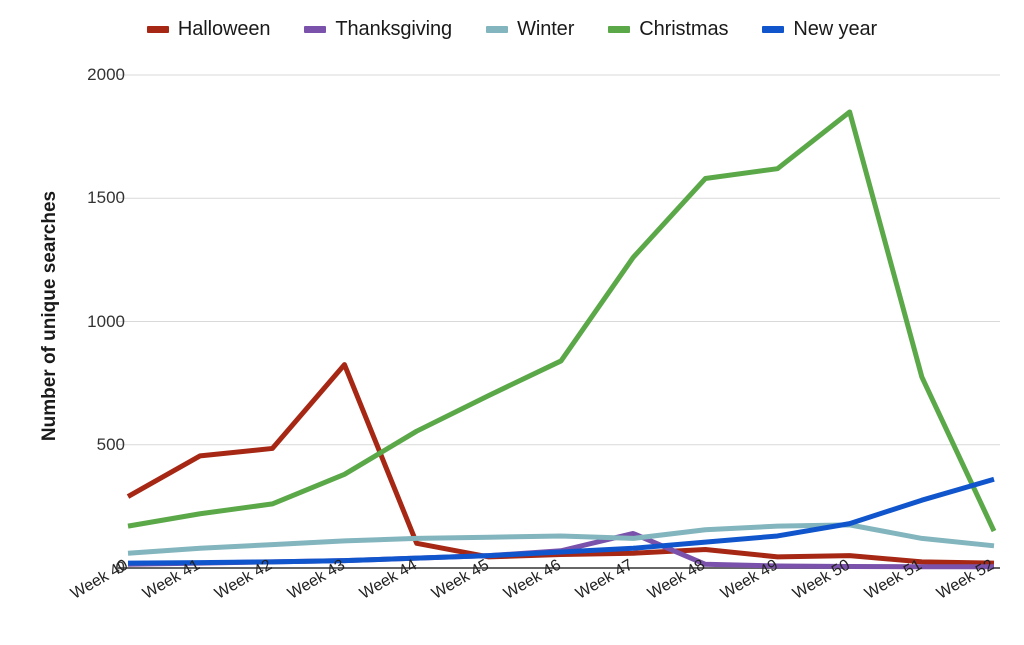 This screenshot has height=645, width=1024. I want to click on series-line-new-year, so click(561, 521).